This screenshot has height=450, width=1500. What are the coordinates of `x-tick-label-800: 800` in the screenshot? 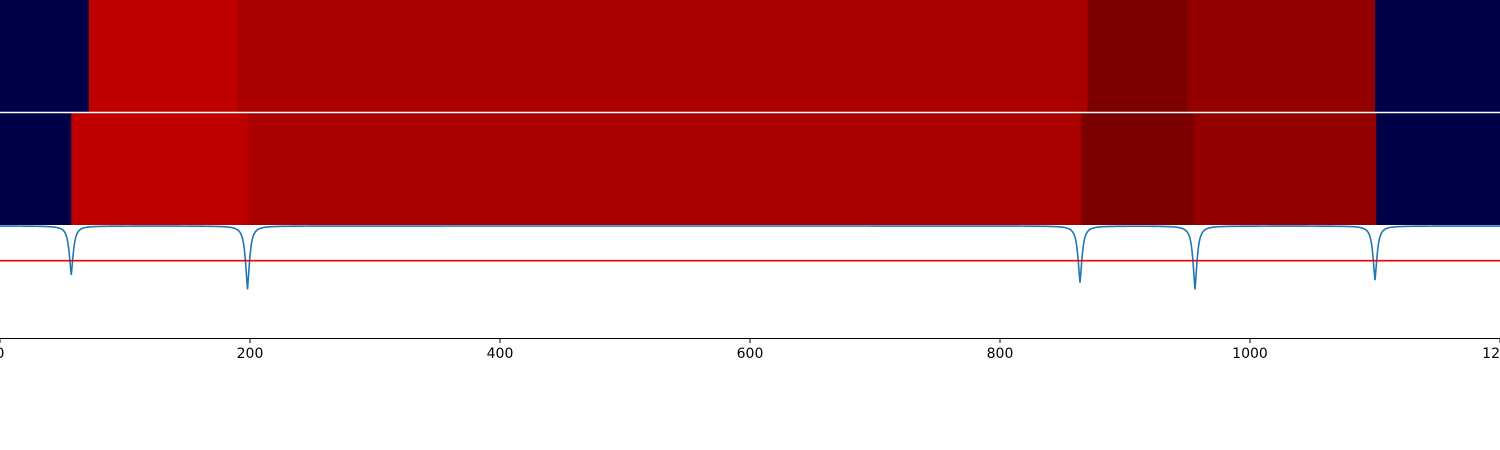 It's located at (1000, 354).